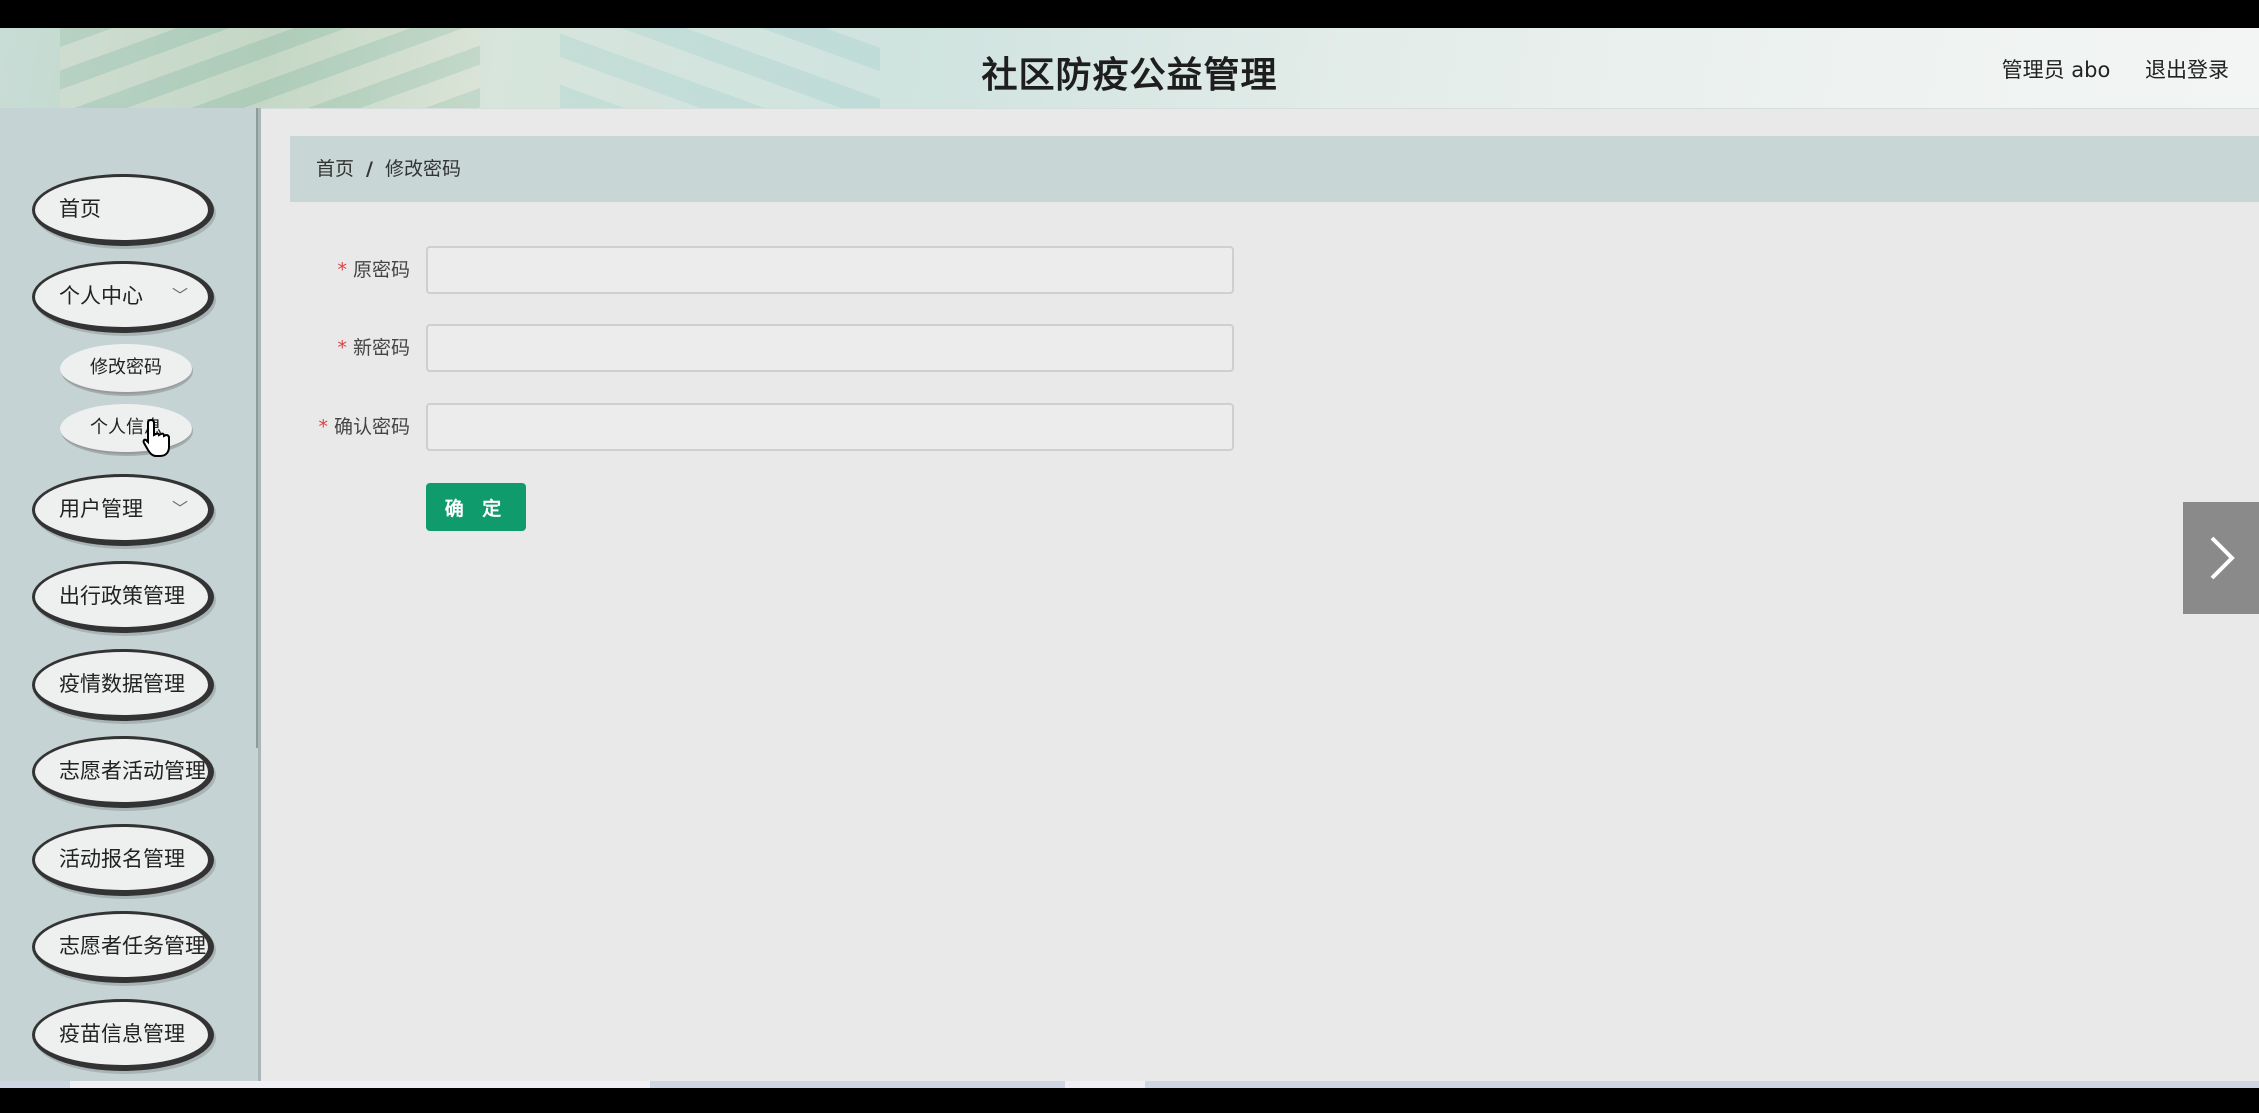 The height and width of the screenshot is (1113, 2259). I want to click on sidebar-item-label: 出行政策管理, so click(122, 596).